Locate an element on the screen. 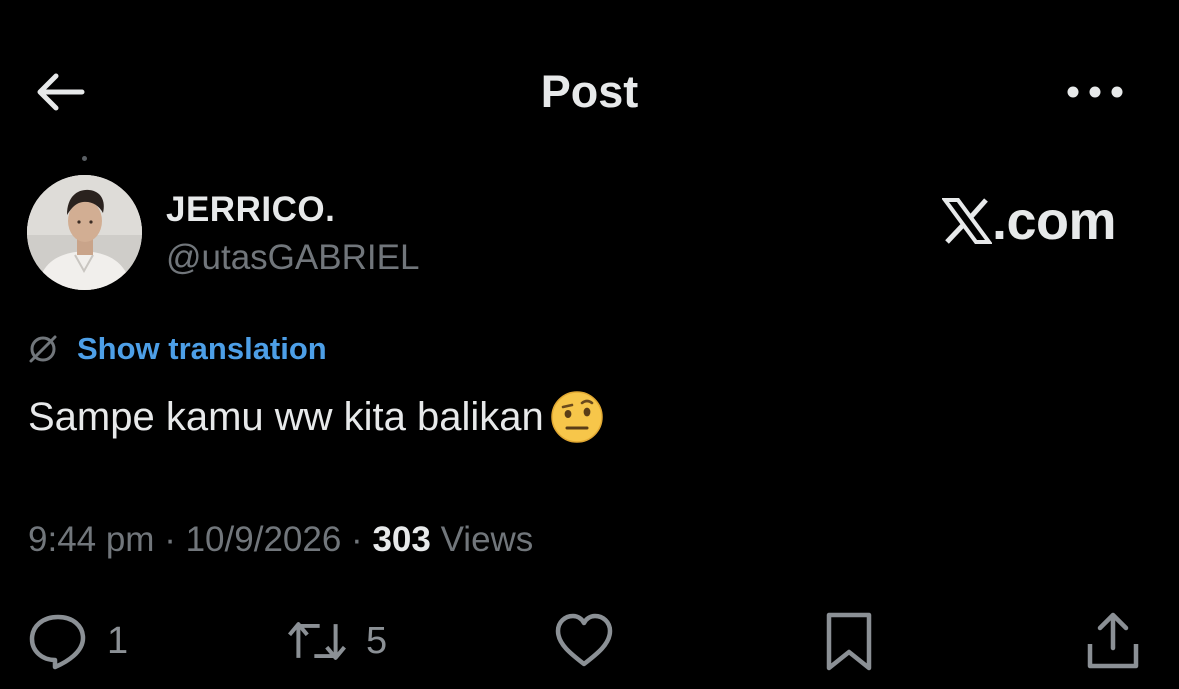 The height and width of the screenshot is (689, 1179). share-button is located at coordinates (1113, 641).